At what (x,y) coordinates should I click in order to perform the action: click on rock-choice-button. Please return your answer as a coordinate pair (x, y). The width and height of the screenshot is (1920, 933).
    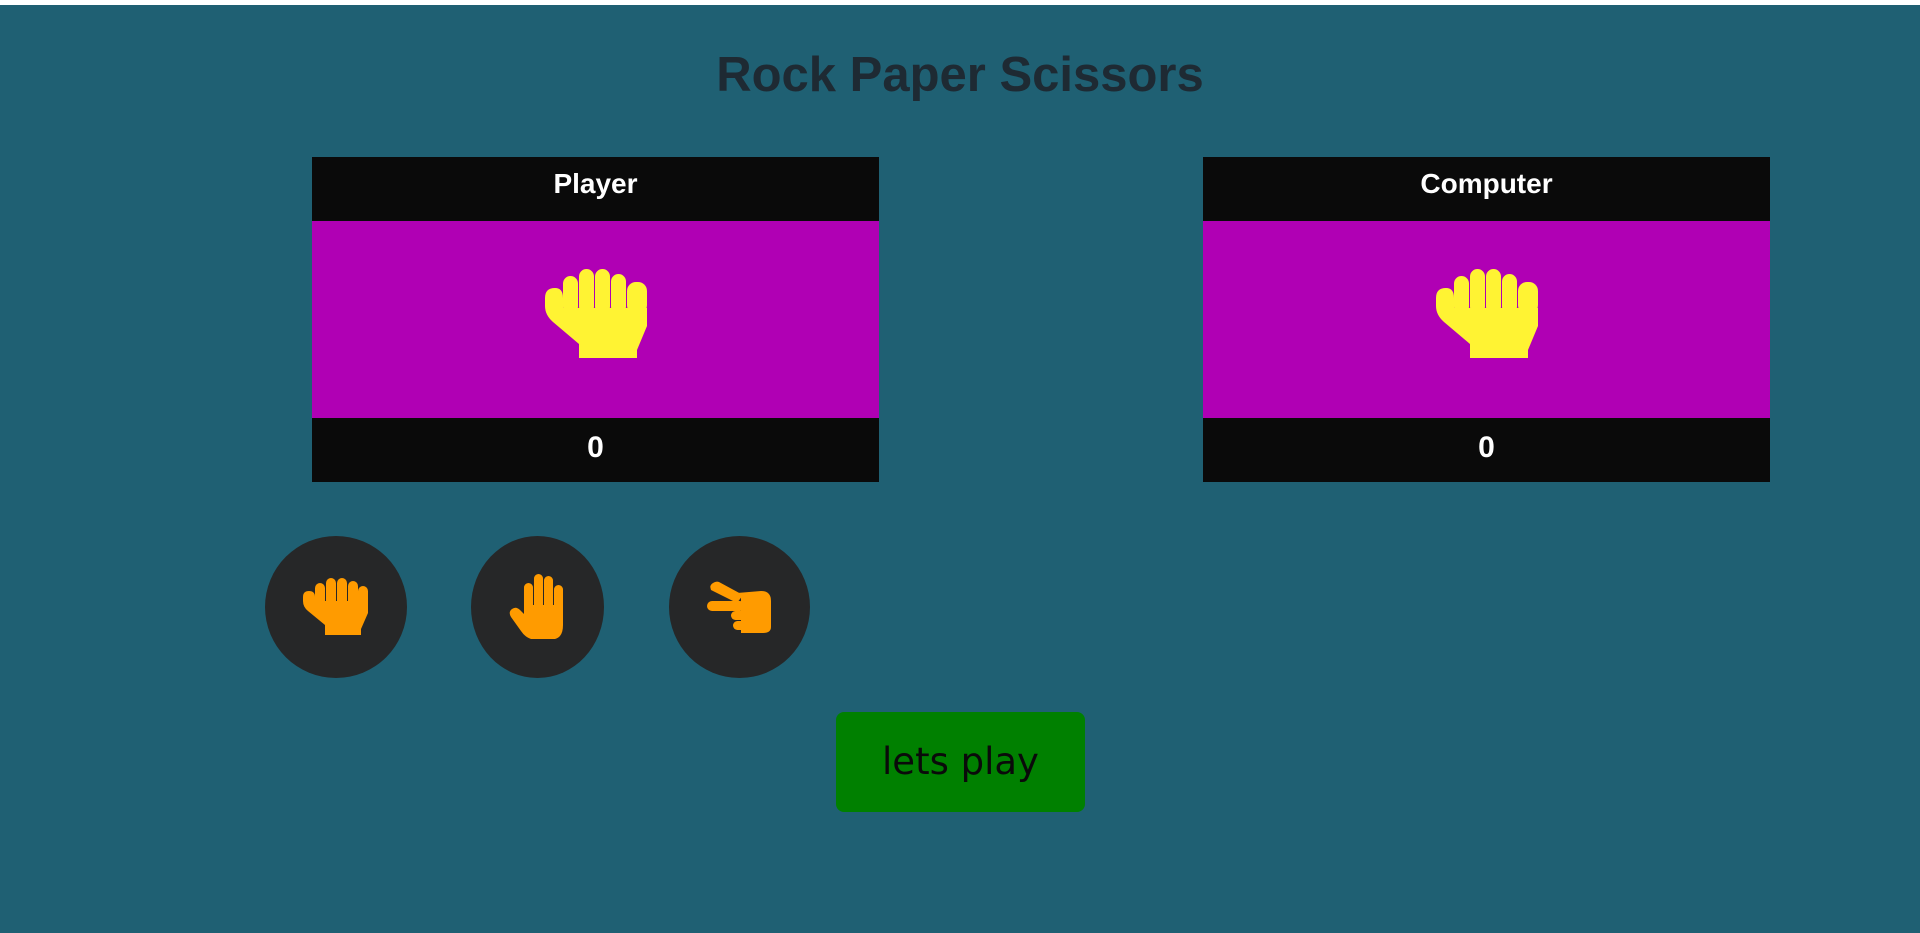
    Looking at the image, I should click on (336, 607).